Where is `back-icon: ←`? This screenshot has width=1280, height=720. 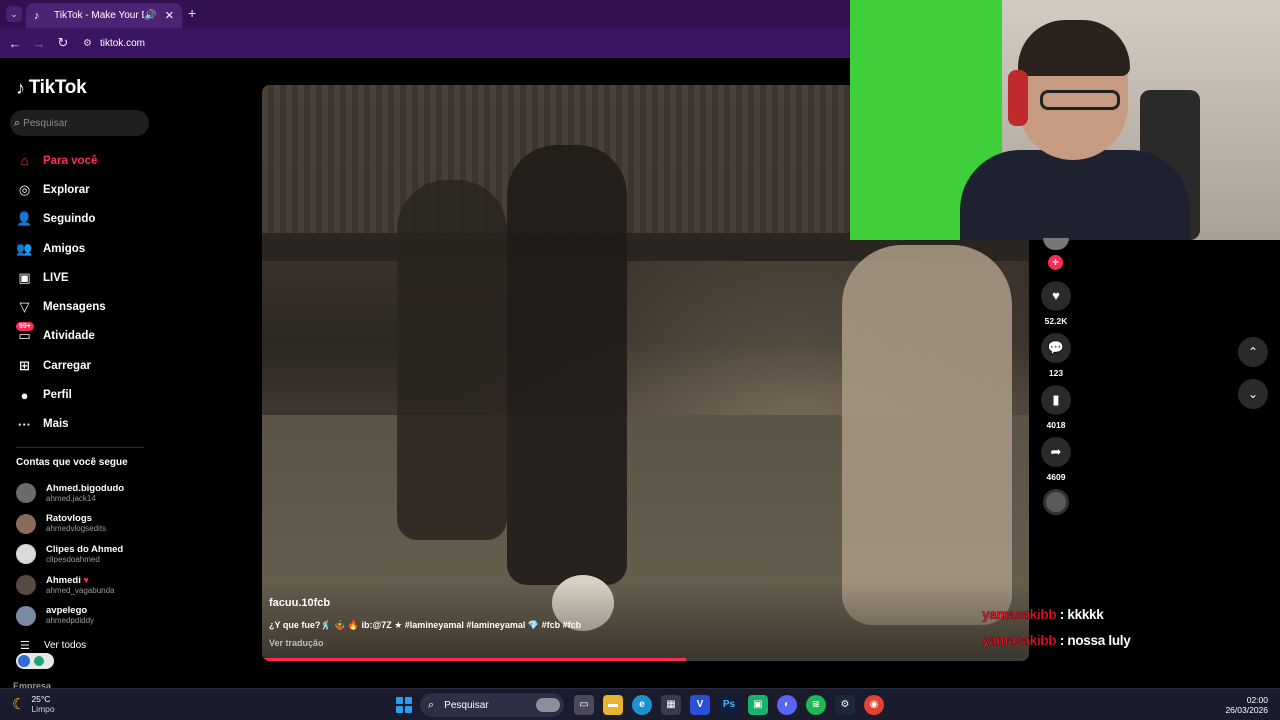
back-icon: ← is located at coordinates (15, 43).